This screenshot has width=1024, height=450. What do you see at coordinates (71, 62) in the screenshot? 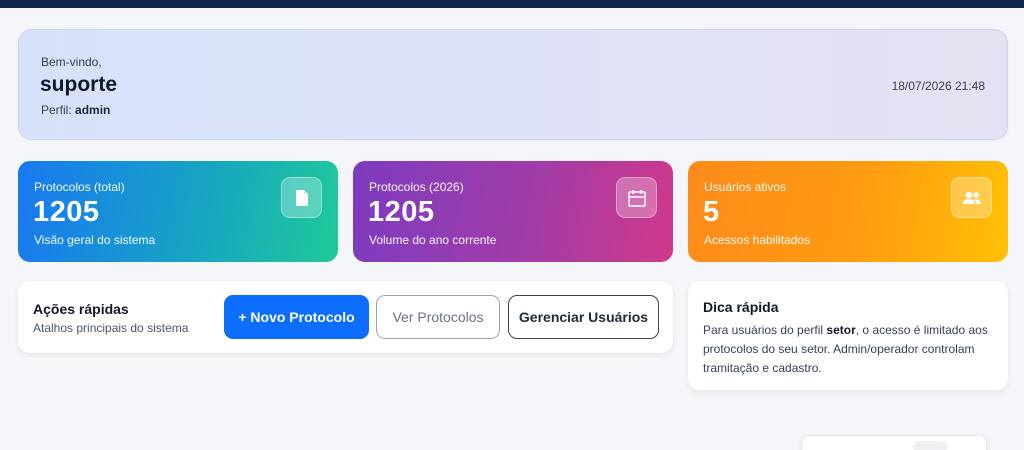
I see `welcome-greeting: Bem-vindo,` at bounding box center [71, 62].